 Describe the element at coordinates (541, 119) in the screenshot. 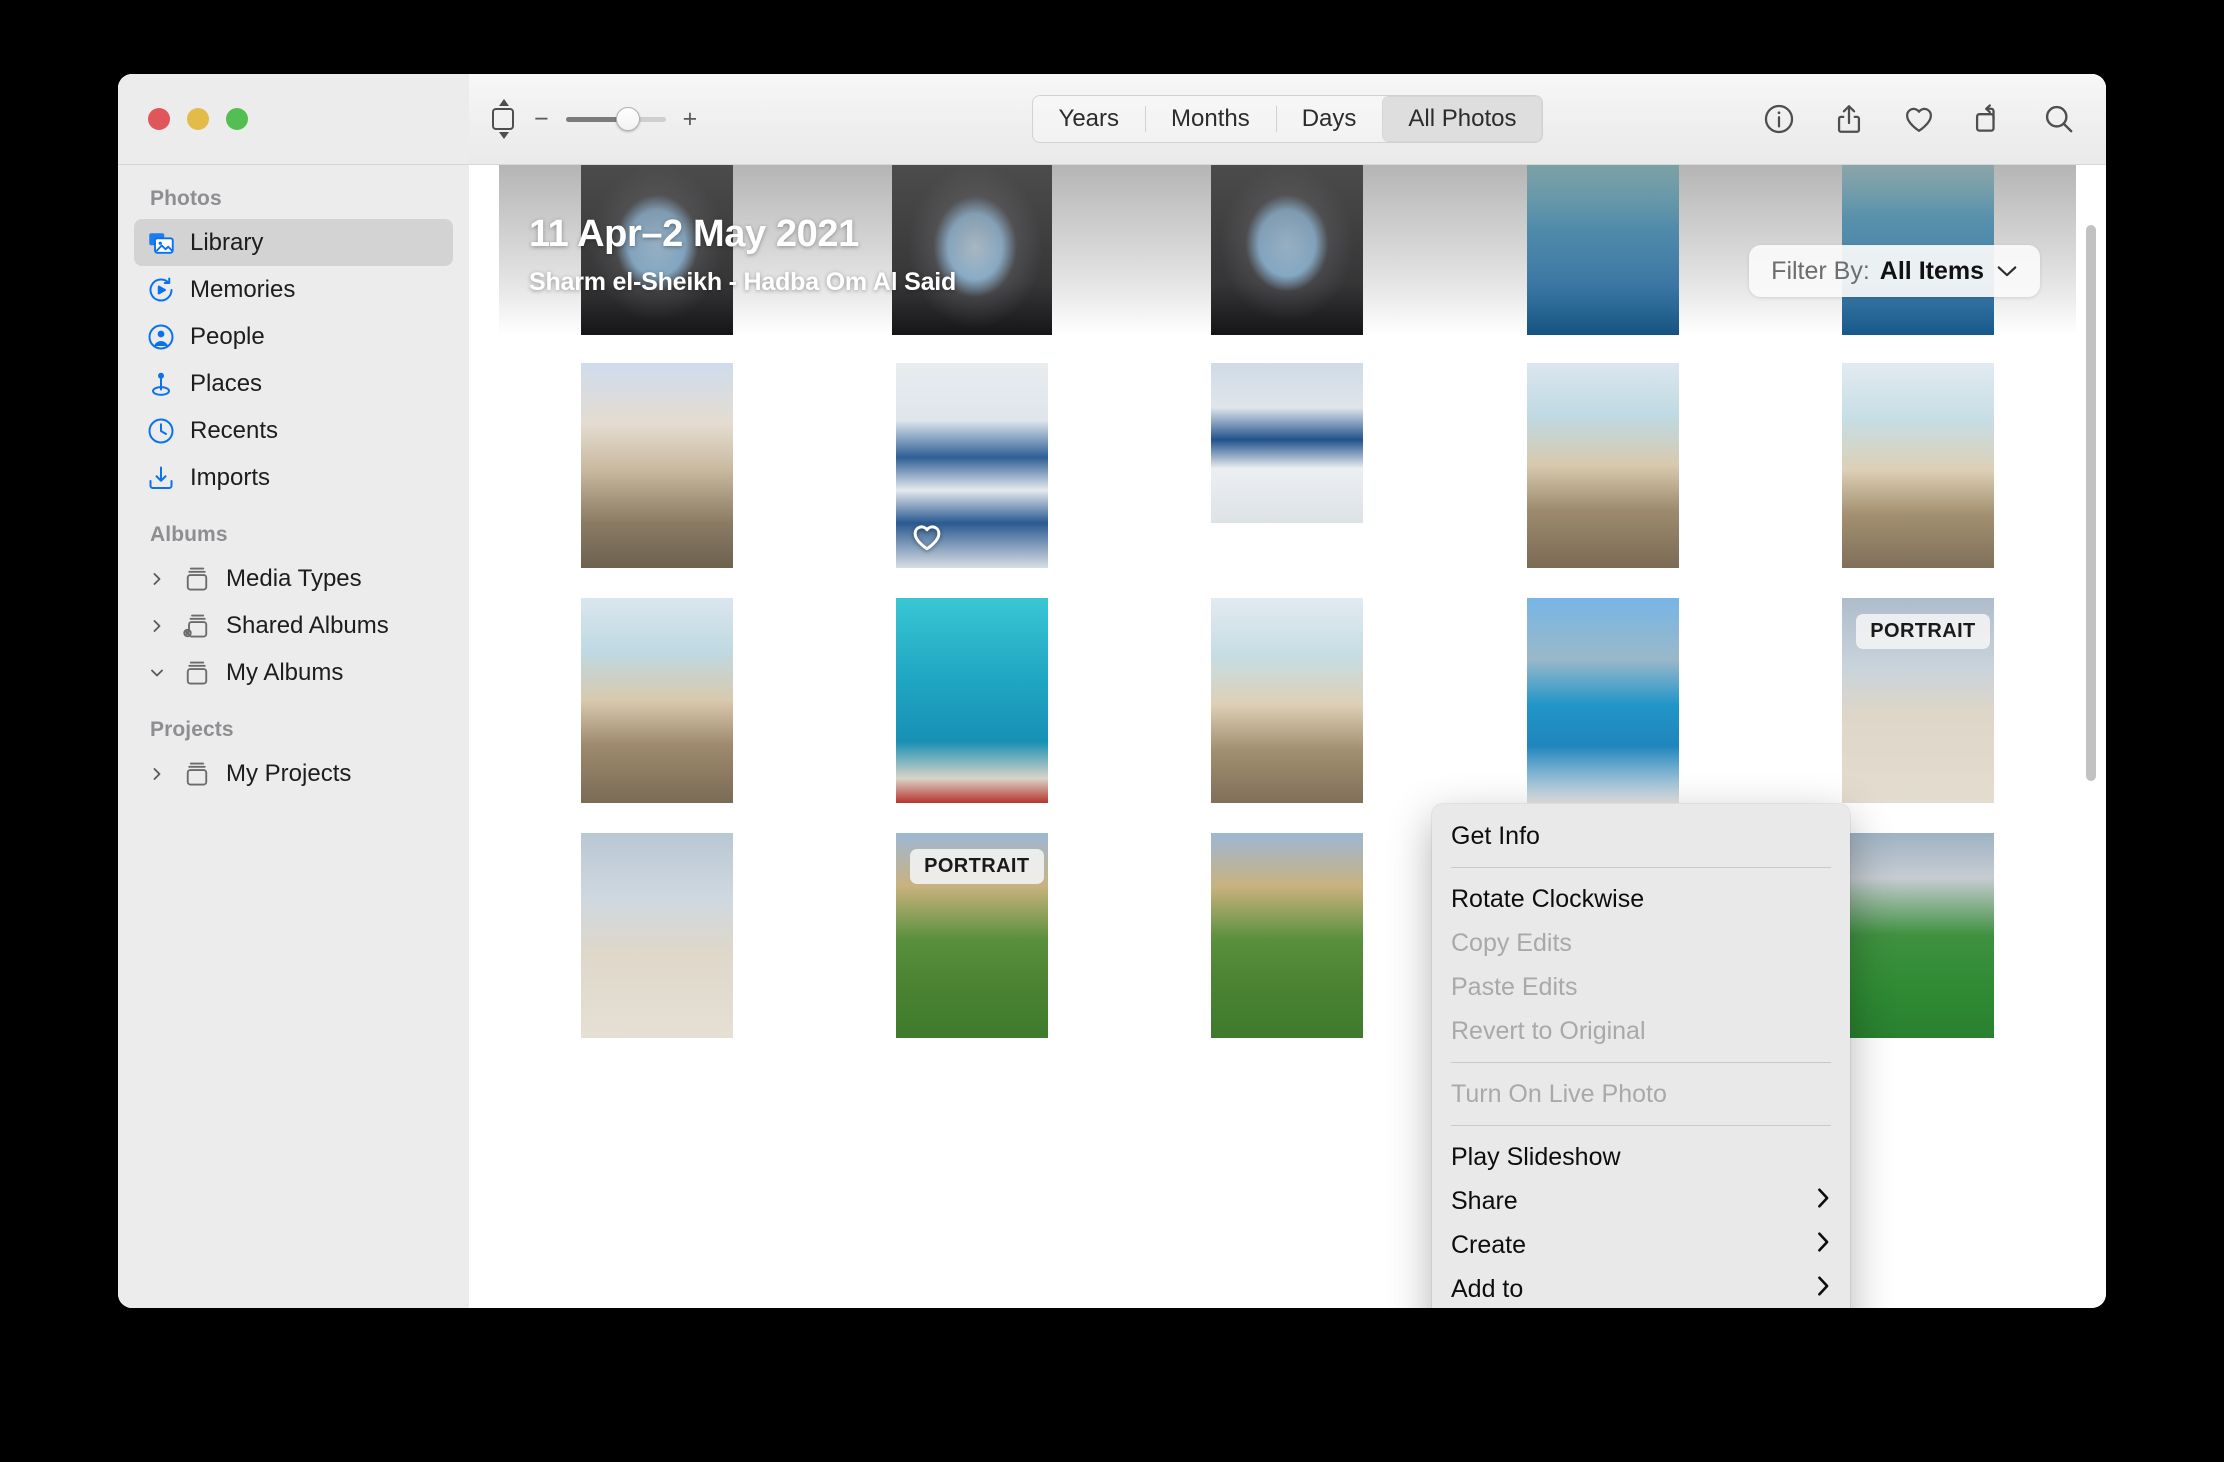

I see `zoom-out-button: −` at that location.